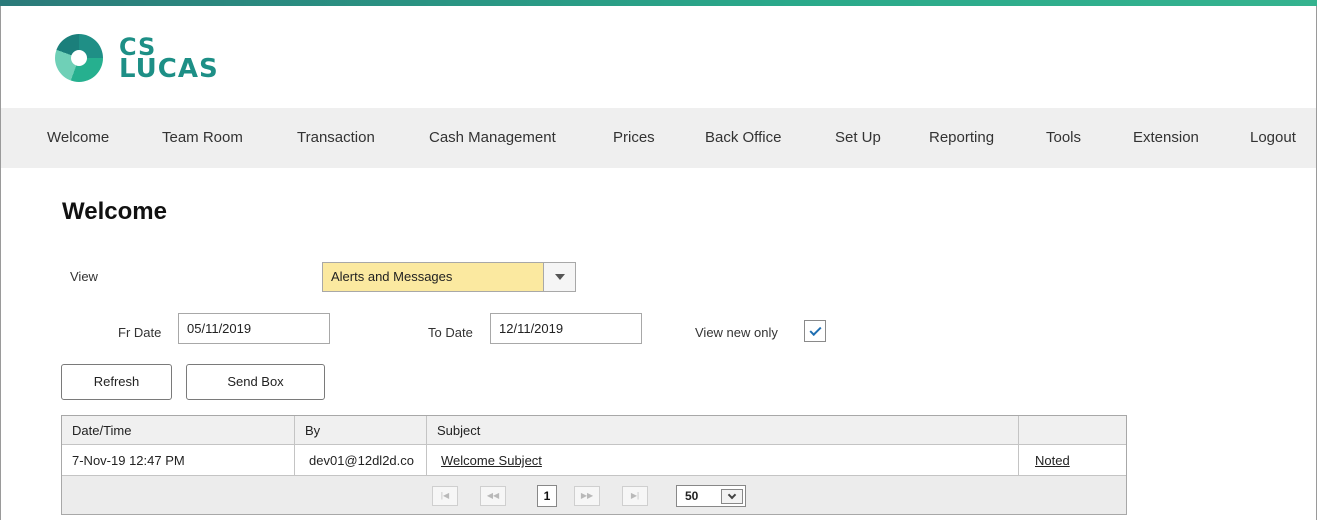 This screenshot has height=520, width=1317. I want to click on send-box-button: Send Box, so click(255, 382).